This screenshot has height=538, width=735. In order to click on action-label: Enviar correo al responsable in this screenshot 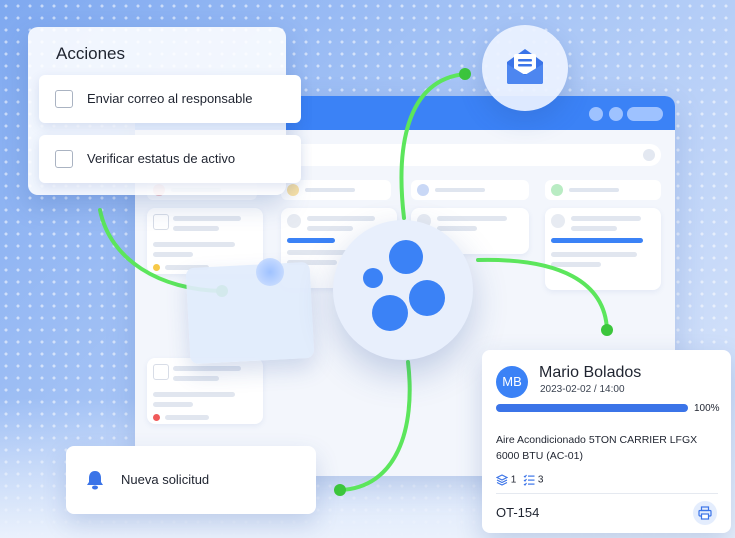, I will do `click(170, 98)`.